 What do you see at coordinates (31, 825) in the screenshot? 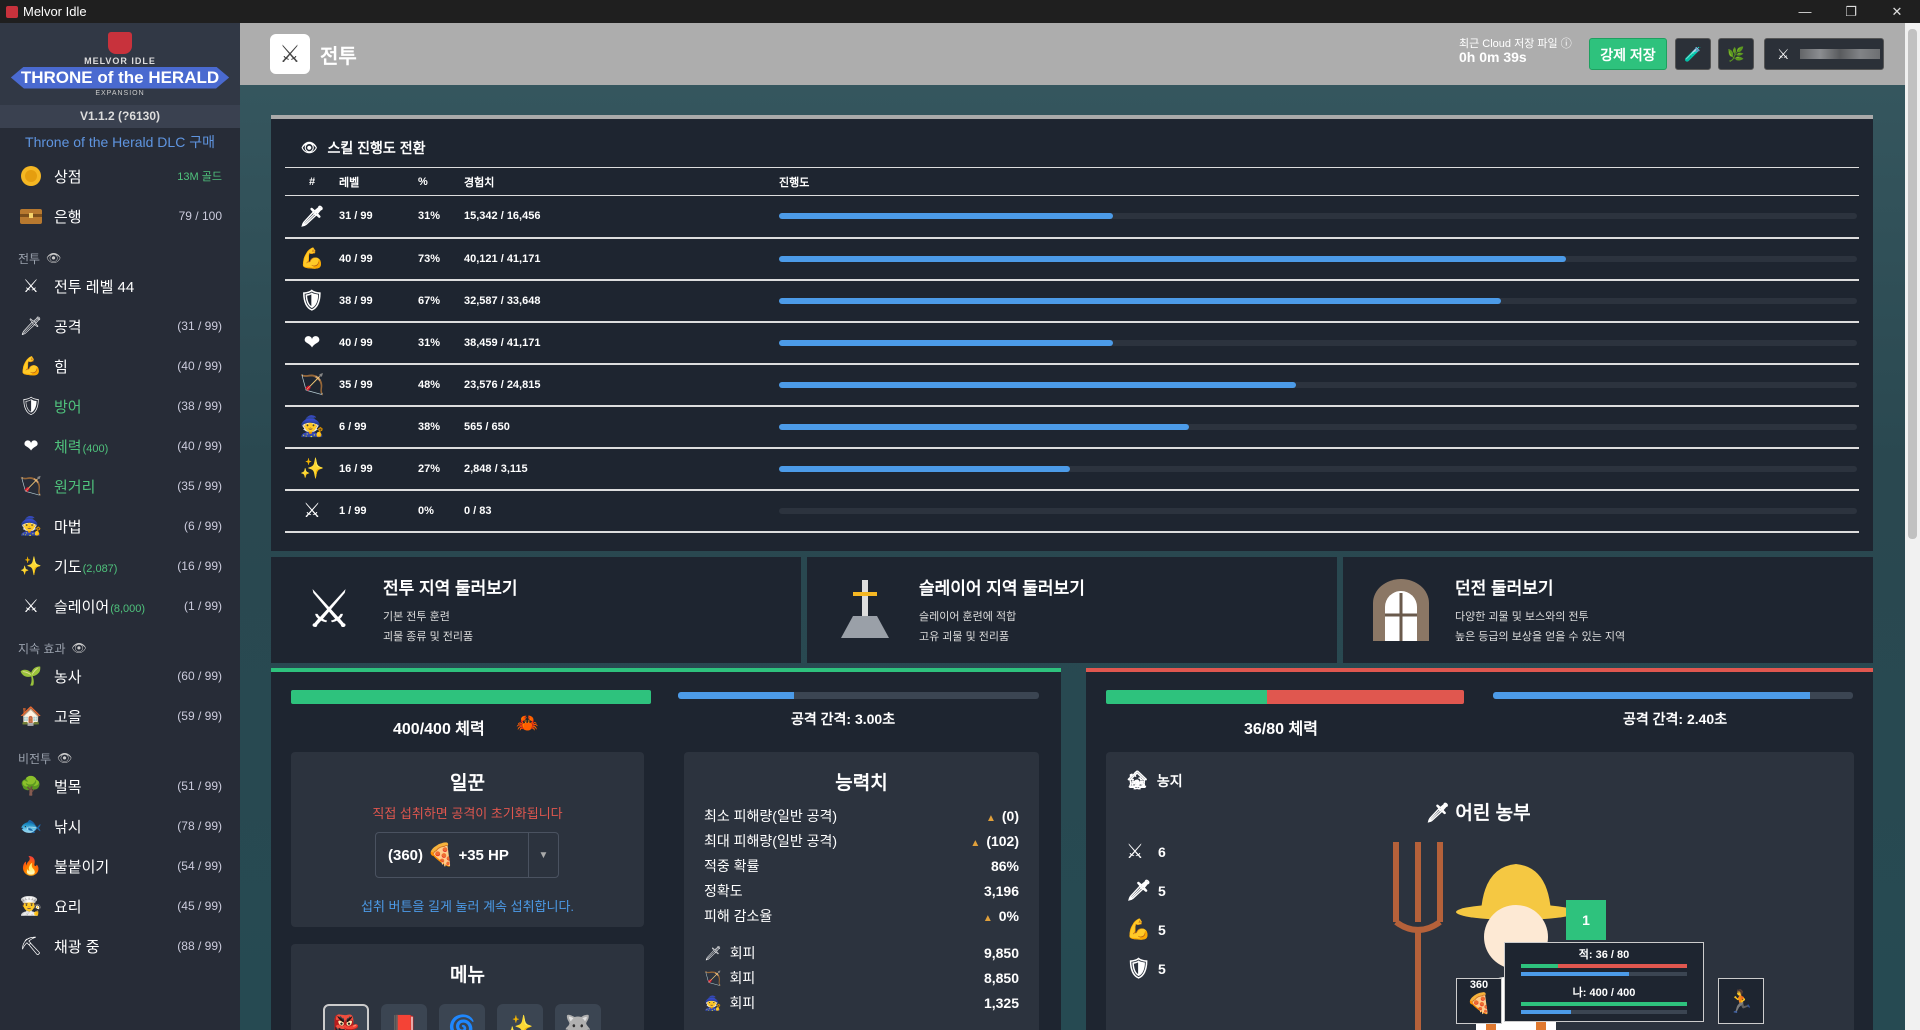
I see `fish-icon: 🐟` at bounding box center [31, 825].